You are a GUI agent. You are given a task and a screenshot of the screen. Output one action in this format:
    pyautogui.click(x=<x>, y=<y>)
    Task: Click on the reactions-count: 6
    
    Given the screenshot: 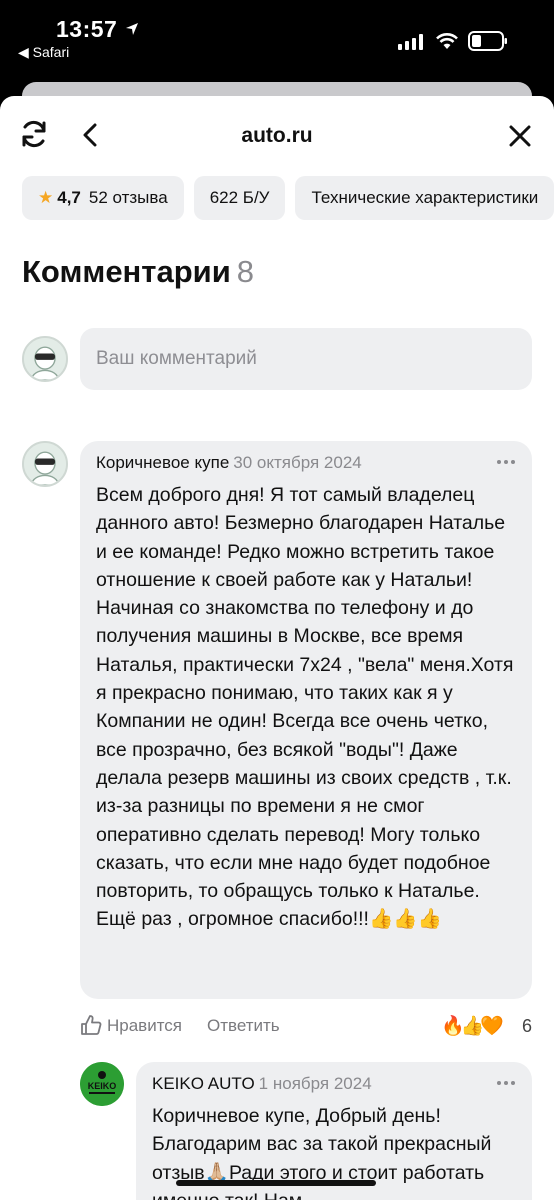 What is the action you would take?
    pyautogui.click(x=526, y=1026)
    